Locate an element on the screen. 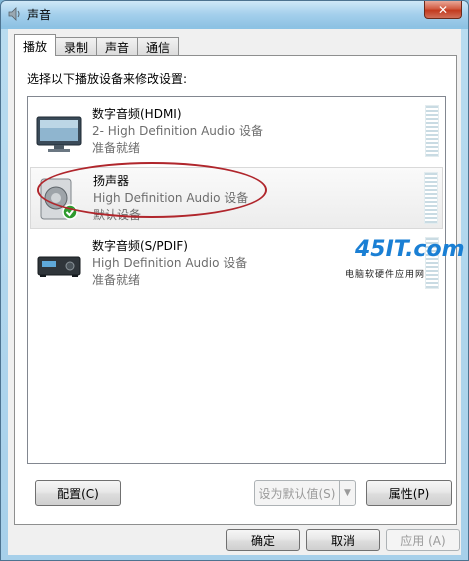 This screenshot has width=469, height=561. instruction-label: 选择以下播放设备来修改设置: is located at coordinates (107, 79).